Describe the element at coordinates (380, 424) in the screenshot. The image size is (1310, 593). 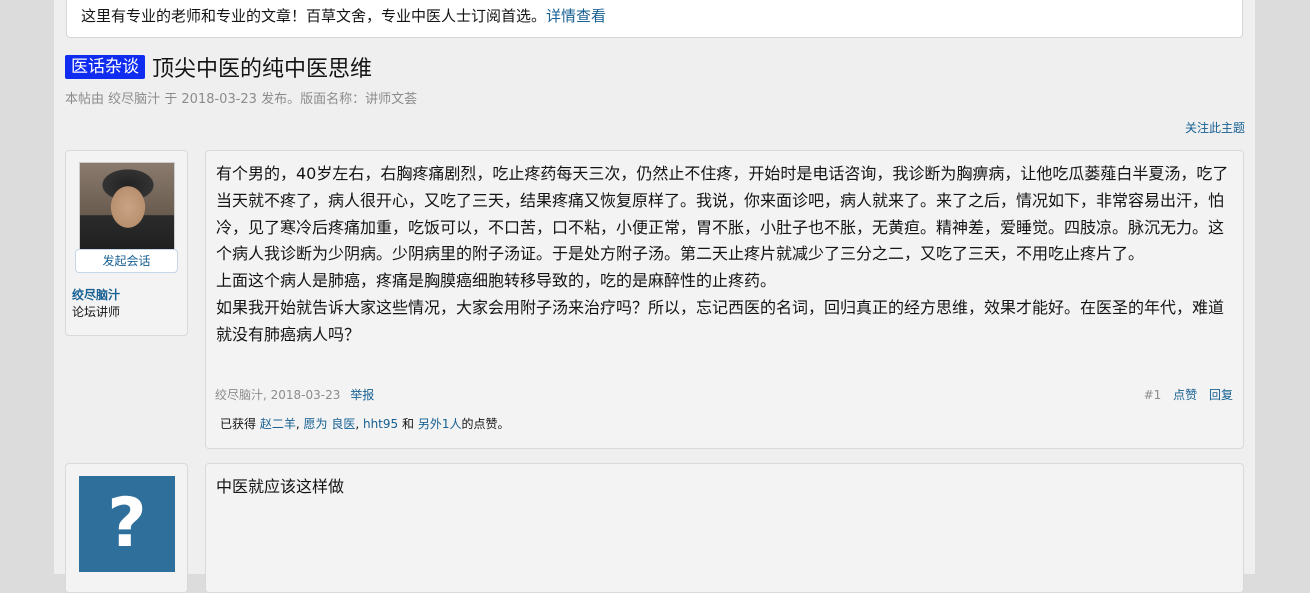
I see `liker-link: hht95` at that location.